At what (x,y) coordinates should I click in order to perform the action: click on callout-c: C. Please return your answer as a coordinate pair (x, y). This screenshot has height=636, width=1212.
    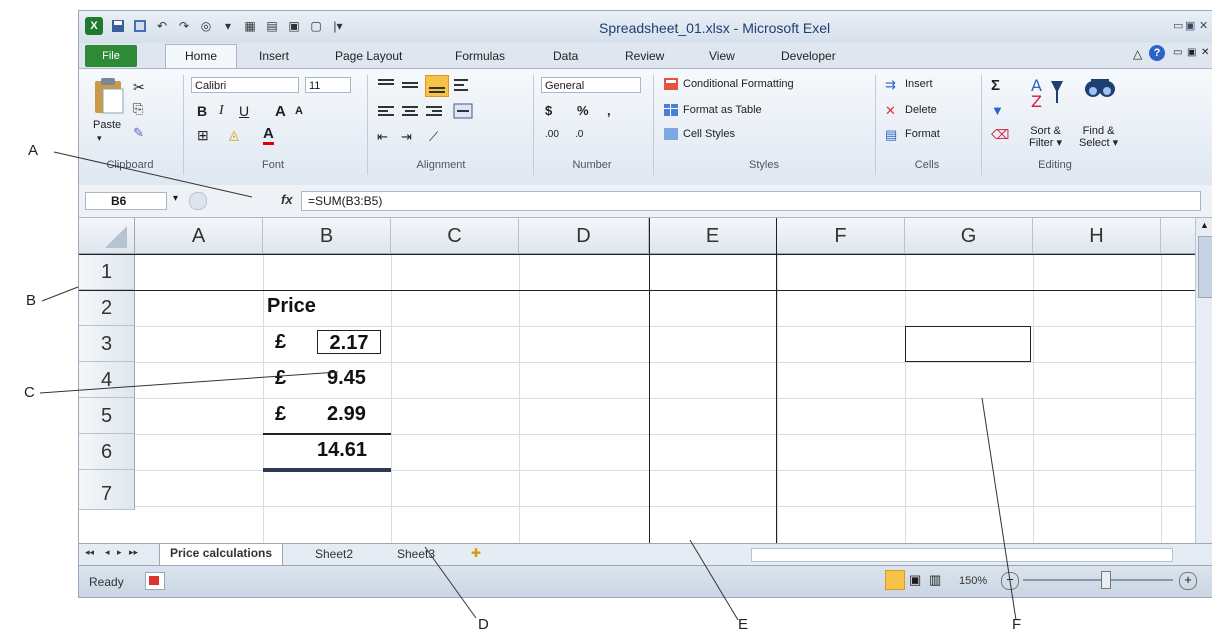
    Looking at the image, I should click on (29, 392).